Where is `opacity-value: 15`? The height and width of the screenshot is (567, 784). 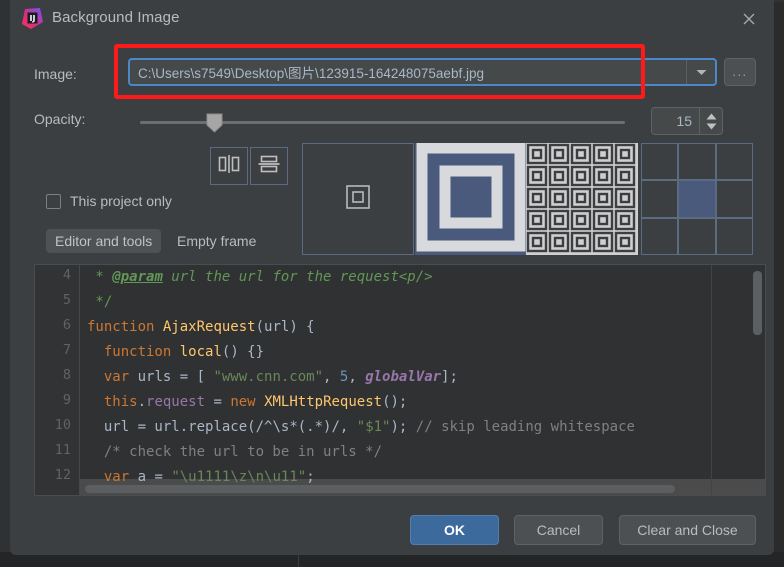
opacity-value: 15 is located at coordinates (675, 121).